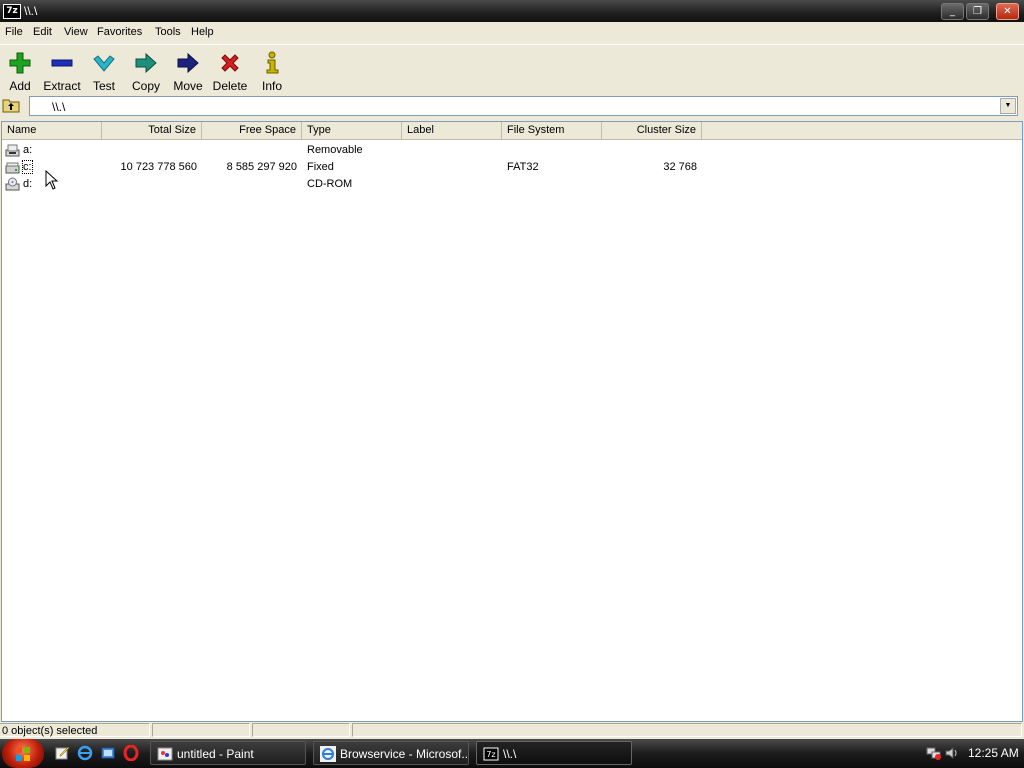  What do you see at coordinates (188, 86) in the screenshot?
I see `move-label: Move` at bounding box center [188, 86].